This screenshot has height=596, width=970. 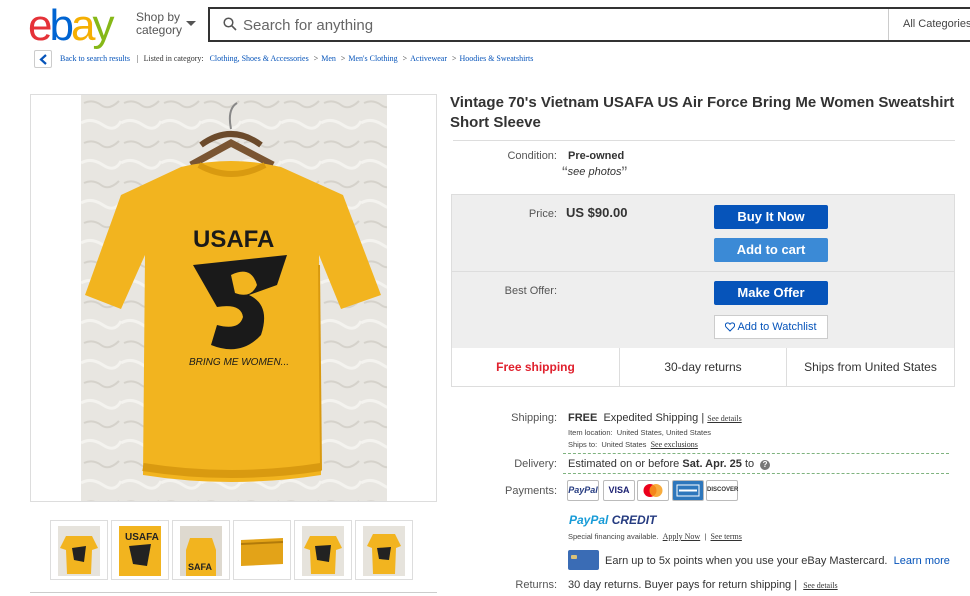 What do you see at coordinates (83, 25) in the screenshot?
I see `logo-letter-a: a` at bounding box center [83, 25].